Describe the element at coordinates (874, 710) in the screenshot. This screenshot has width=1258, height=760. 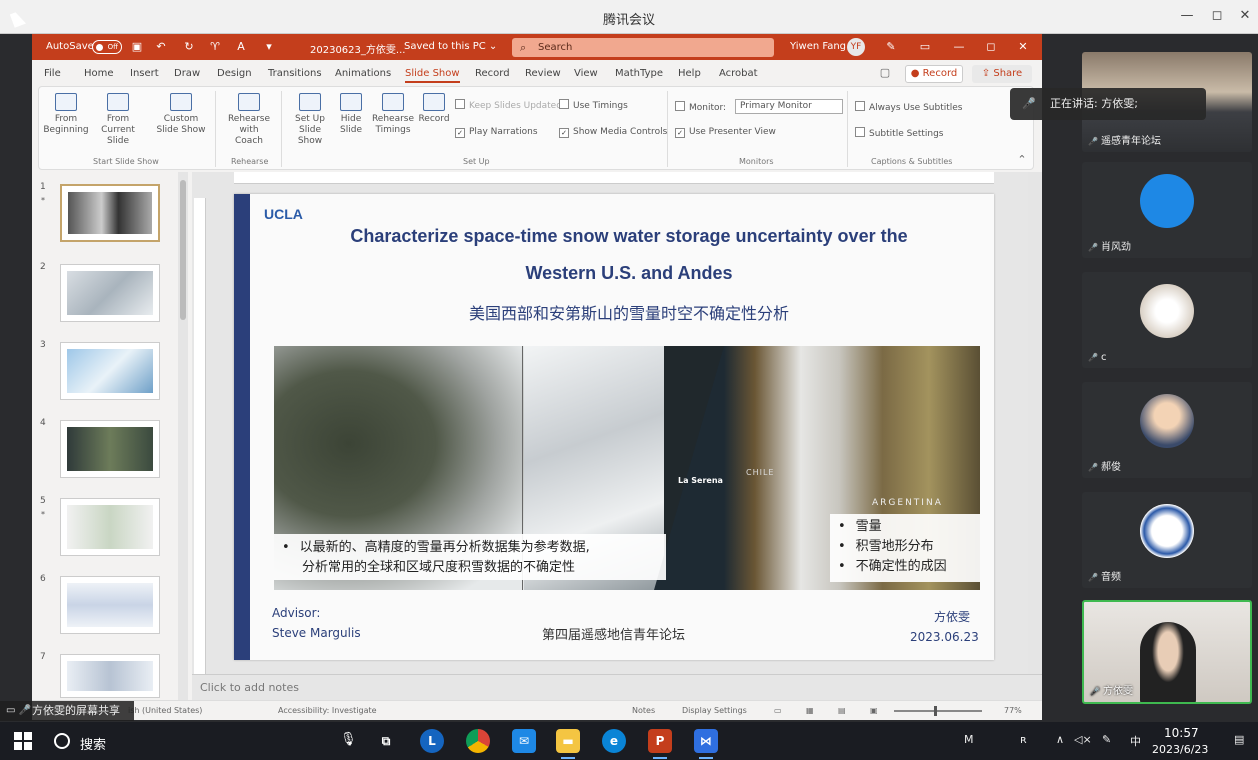
I see `slideshow-view-icon: ▣` at that location.